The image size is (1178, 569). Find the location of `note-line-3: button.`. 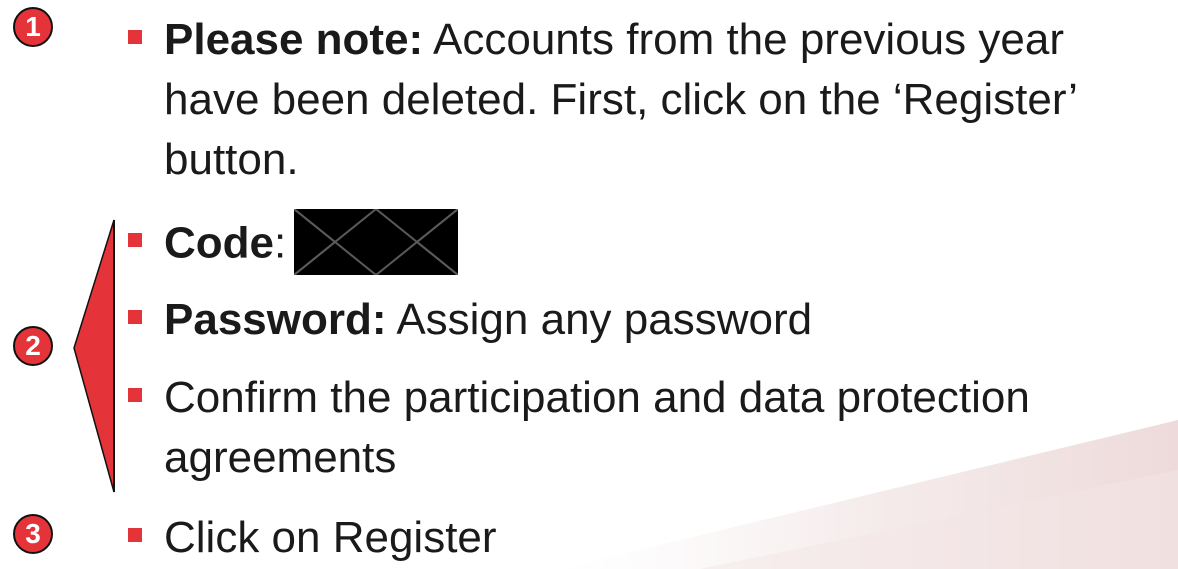

note-line-3: button. is located at coordinates (231, 159).